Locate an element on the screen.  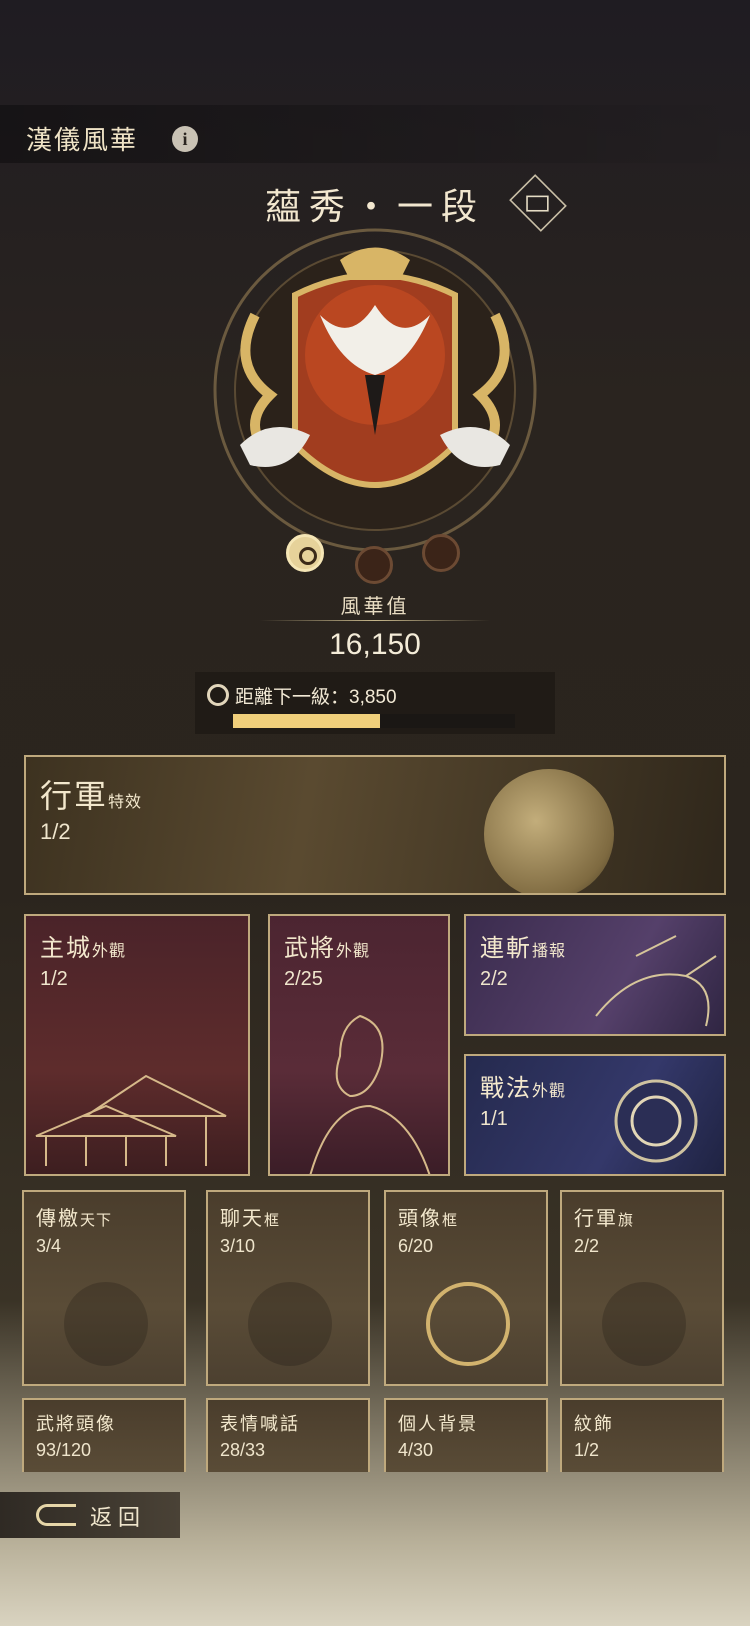
rank-title: 蘊秀・一段 is located at coordinates (374, 207).